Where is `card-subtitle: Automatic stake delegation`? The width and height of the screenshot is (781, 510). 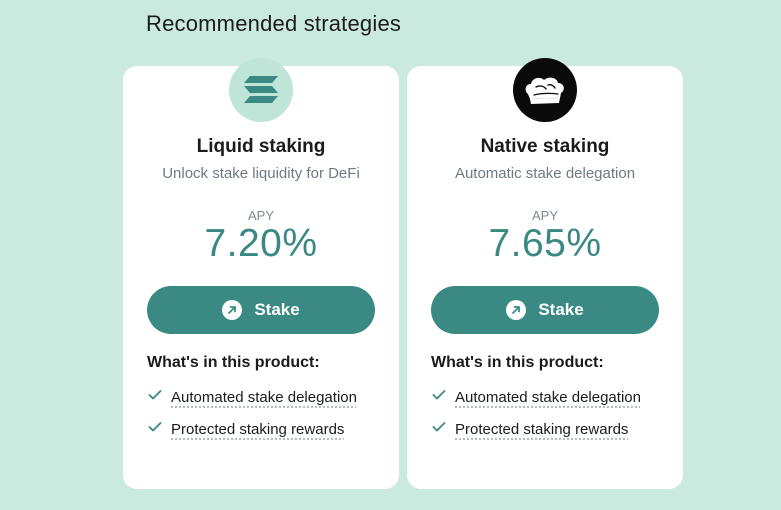
card-subtitle: Automatic stake delegation is located at coordinates (545, 173).